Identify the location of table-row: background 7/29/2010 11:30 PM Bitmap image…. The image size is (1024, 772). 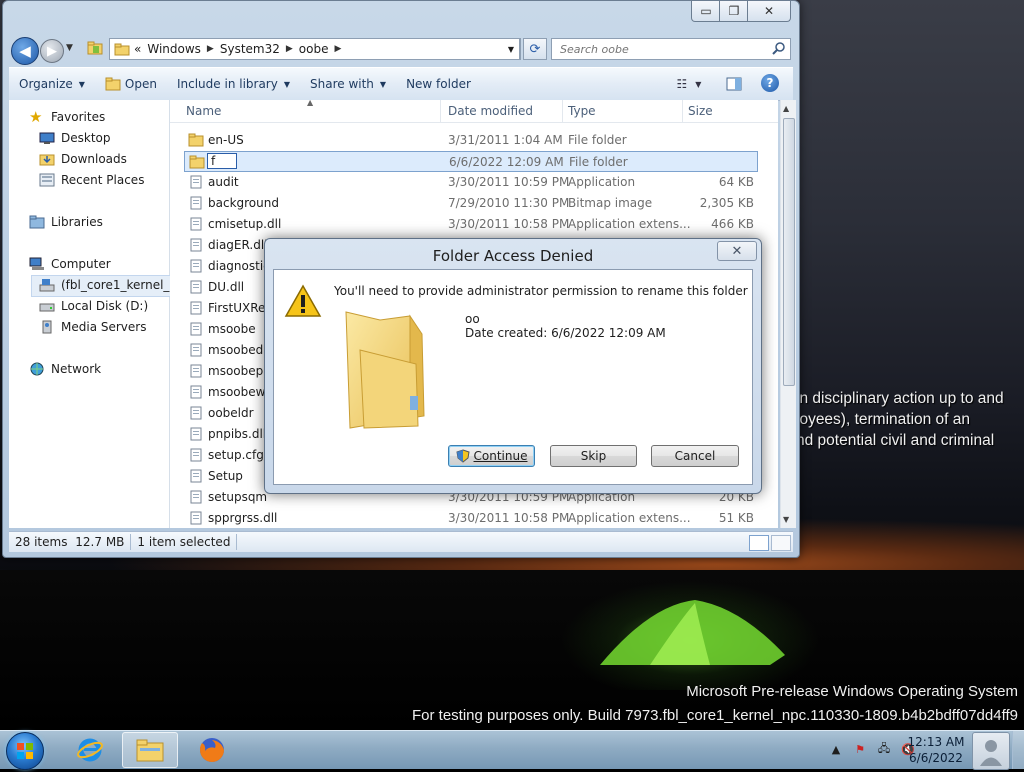
(471, 203).